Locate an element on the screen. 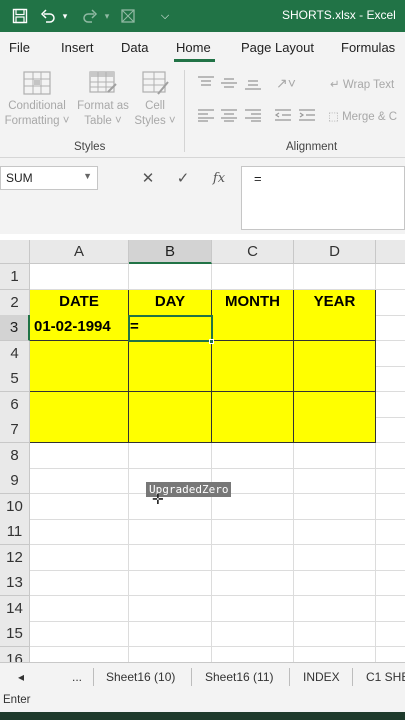 This screenshot has height=720, width=405. cell-d9 is located at coordinates (335, 481).